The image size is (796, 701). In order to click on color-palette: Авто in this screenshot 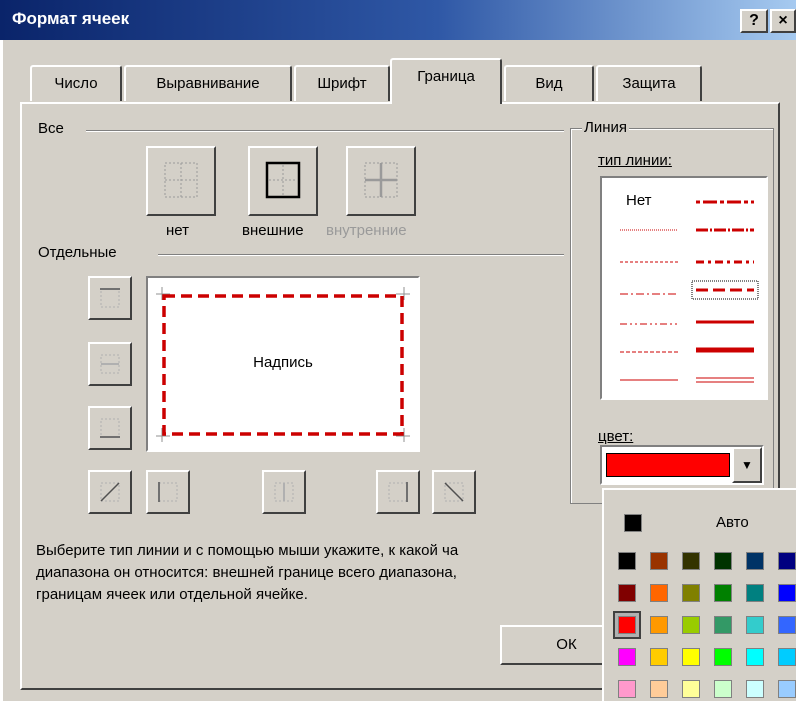, I will do `click(699, 594)`.